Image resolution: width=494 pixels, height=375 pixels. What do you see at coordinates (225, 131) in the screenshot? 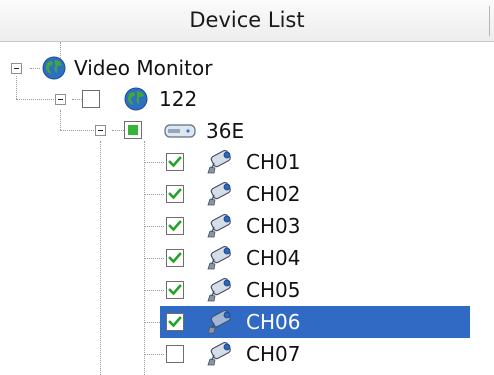
I see `tree-node-label: 36E` at bounding box center [225, 131].